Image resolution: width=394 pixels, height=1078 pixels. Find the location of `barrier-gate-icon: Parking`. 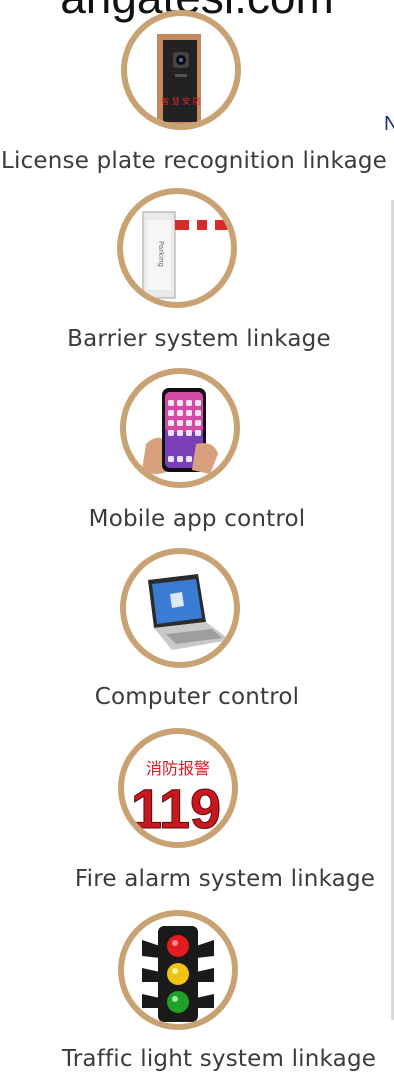

barrier-gate-icon: Parking is located at coordinates (177, 248).